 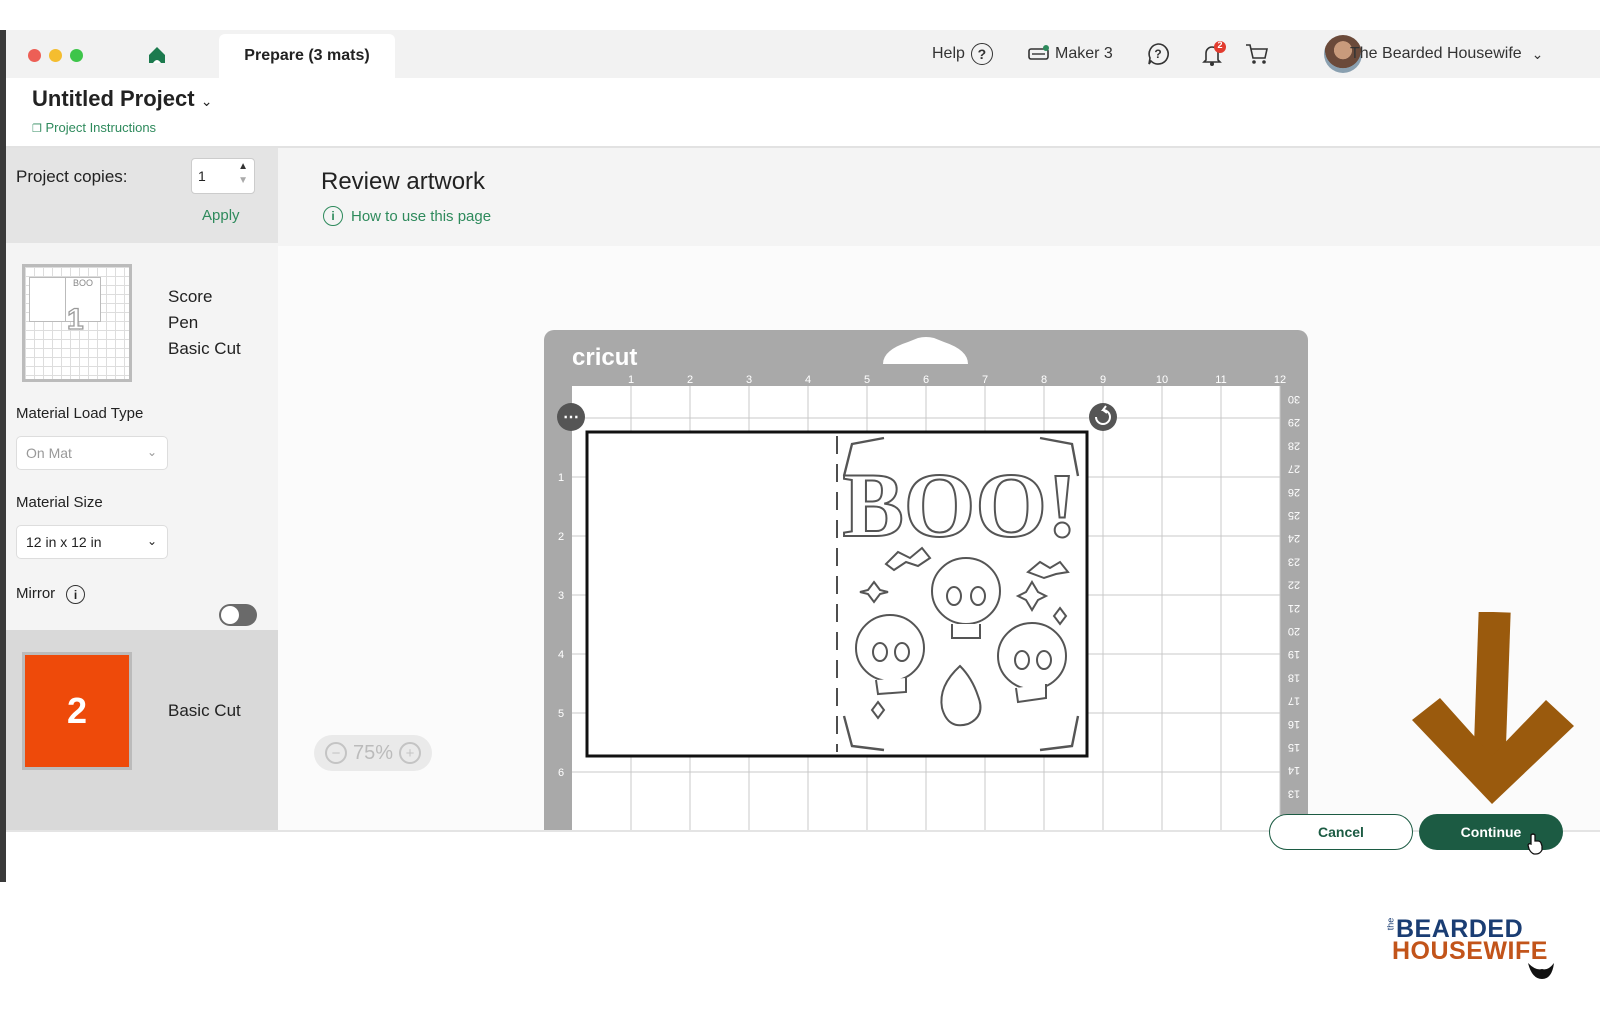 What do you see at coordinates (92, 453) in the screenshot?
I see `material-load-type-select: On Mat ⌄` at bounding box center [92, 453].